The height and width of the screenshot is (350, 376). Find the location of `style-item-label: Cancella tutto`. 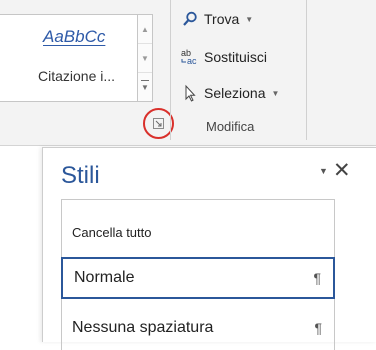

style-item-label: Cancella tutto is located at coordinates (112, 232).